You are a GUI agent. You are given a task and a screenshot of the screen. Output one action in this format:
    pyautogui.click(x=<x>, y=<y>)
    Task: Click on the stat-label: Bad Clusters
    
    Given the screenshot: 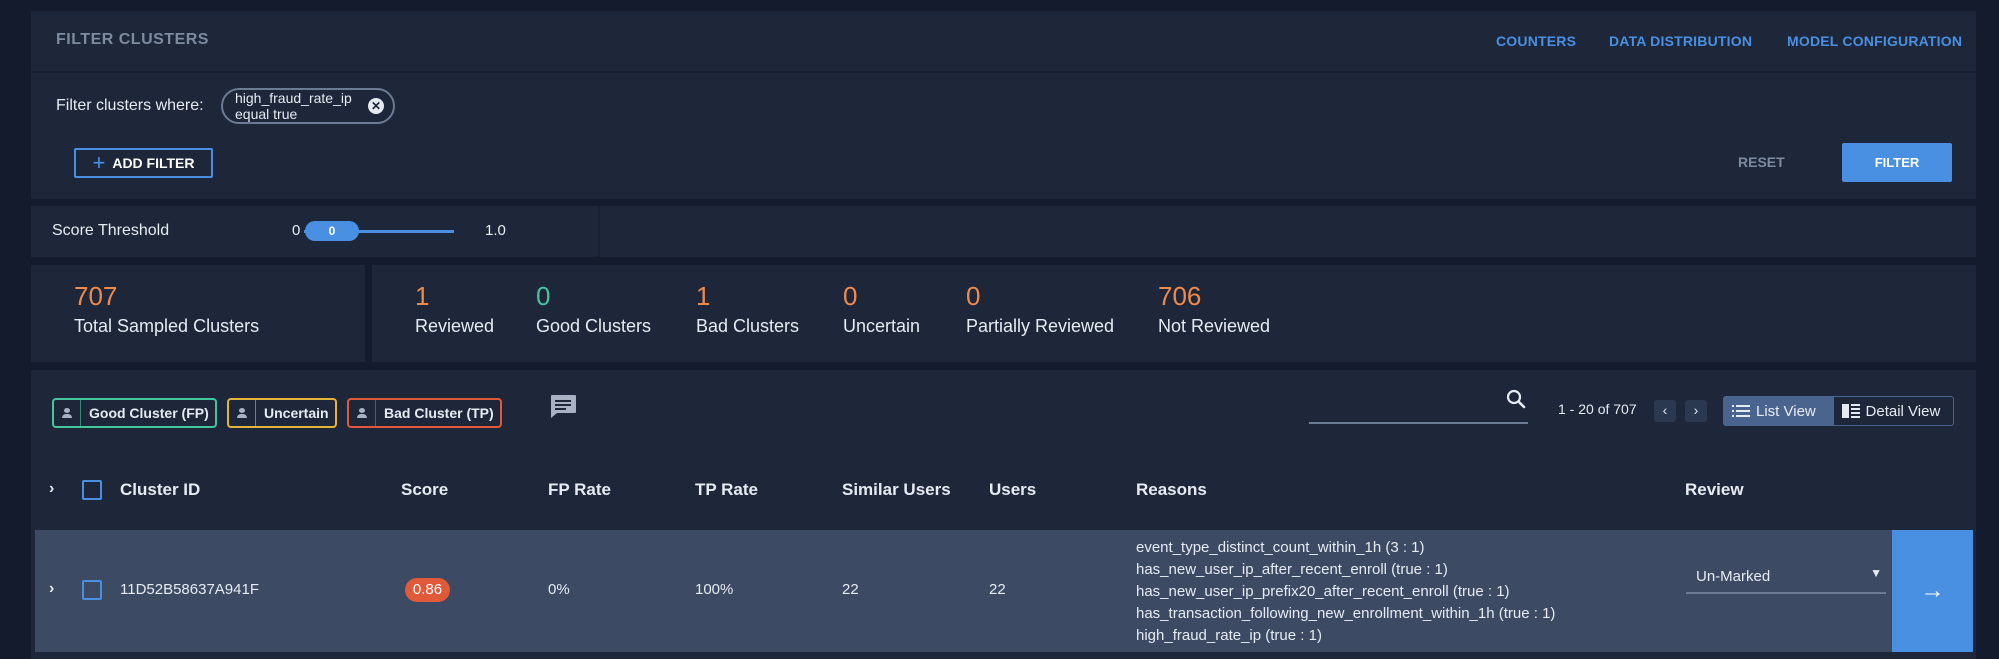 What is the action you would take?
    pyautogui.click(x=748, y=326)
    